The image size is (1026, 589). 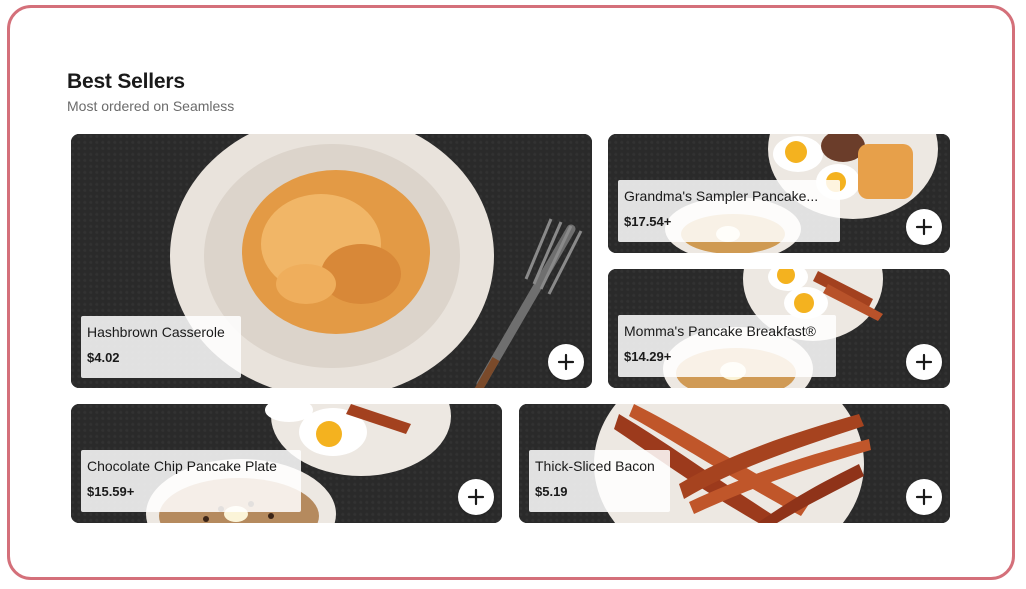 What do you see at coordinates (595, 466) in the screenshot?
I see `menu-item-name: Thick-Sliced Bacon` at bounding box center [595, 466].